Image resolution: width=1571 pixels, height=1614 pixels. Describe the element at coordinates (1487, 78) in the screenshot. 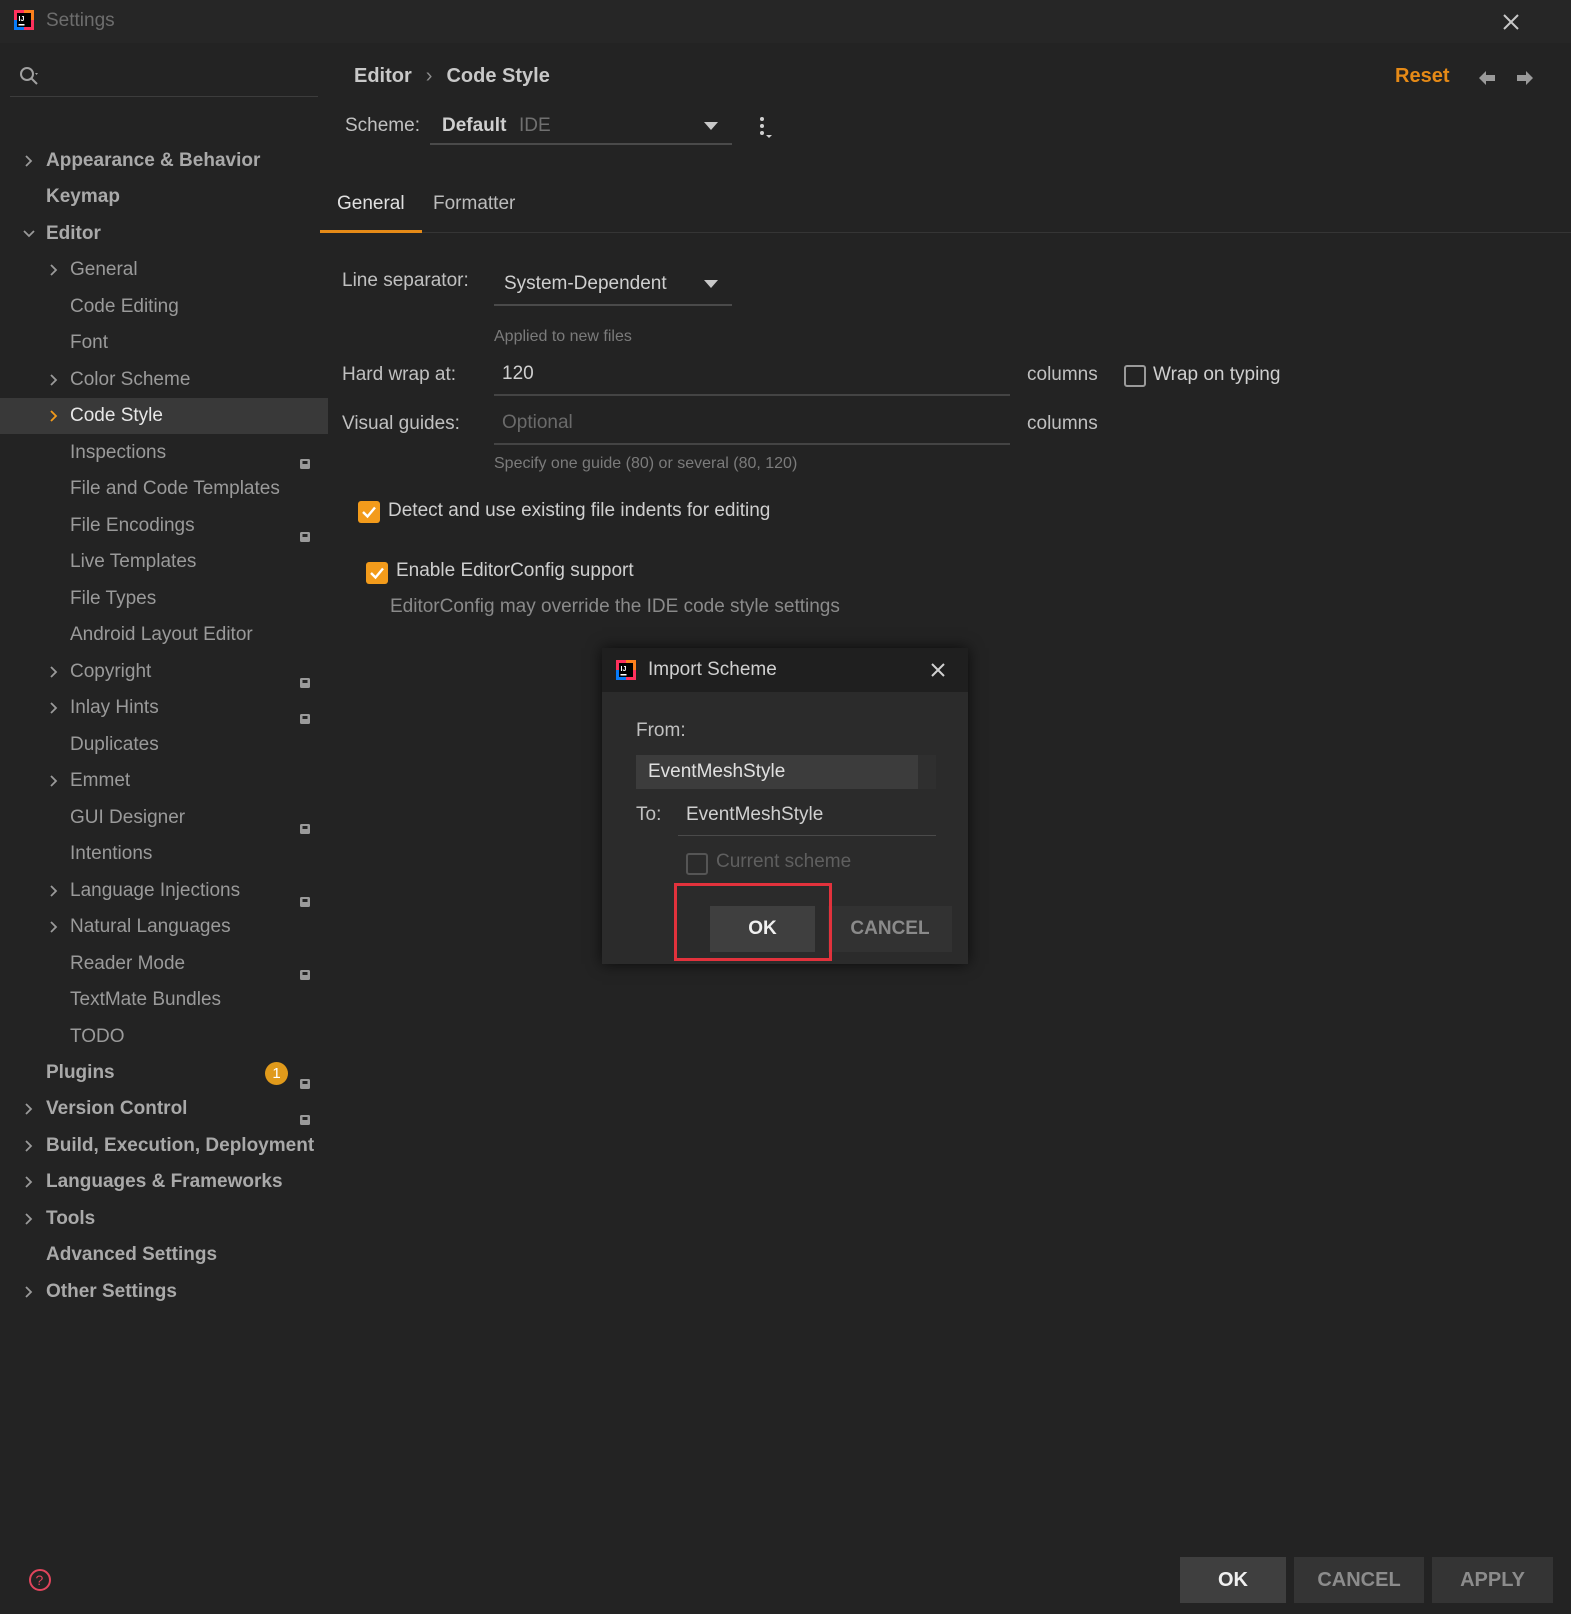

I see `back-arrow-icon` at that location.